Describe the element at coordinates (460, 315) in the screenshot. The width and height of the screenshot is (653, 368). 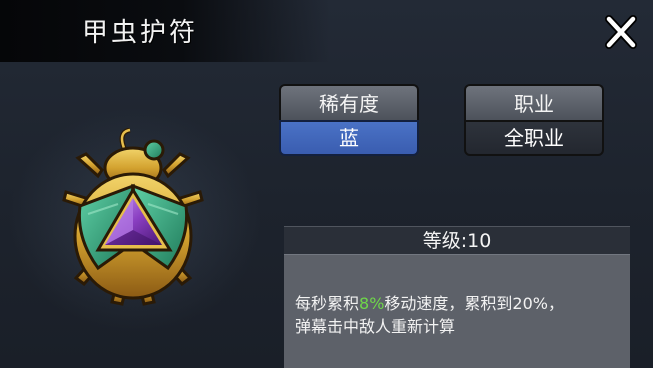
I see `item-description: 每秒累积8%移动速度，累积到20%， 弹幕击中敌人重新计算` at that location.